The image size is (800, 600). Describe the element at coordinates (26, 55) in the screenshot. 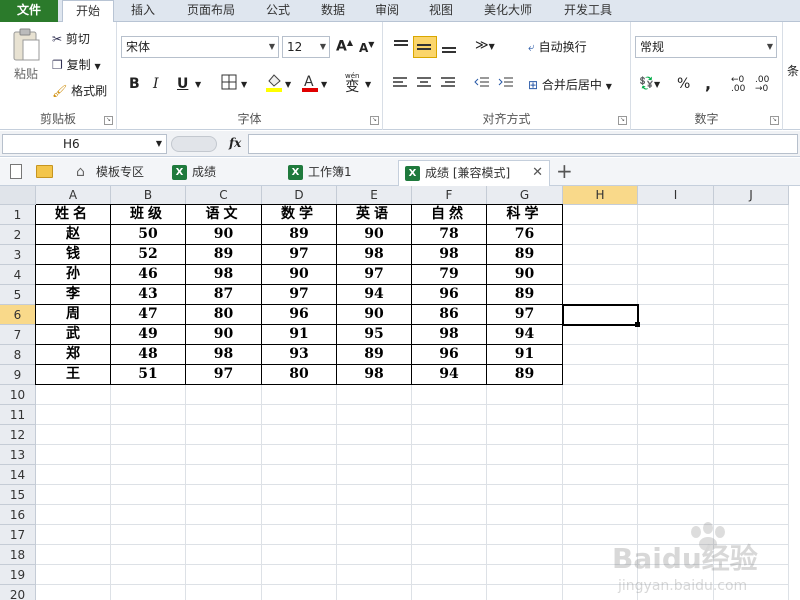

I see `paste-button: 粘贴` at that location.